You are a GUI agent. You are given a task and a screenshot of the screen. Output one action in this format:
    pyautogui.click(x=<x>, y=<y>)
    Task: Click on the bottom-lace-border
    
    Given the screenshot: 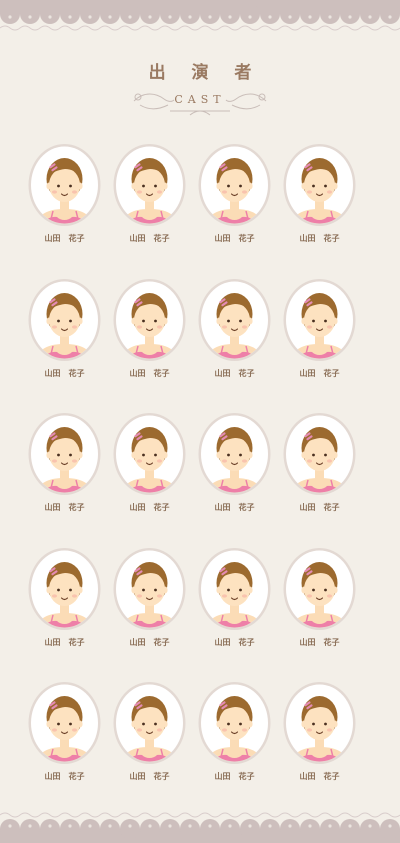 What is the action you would take?
    pyautogui.click(x=200, y=827)
    